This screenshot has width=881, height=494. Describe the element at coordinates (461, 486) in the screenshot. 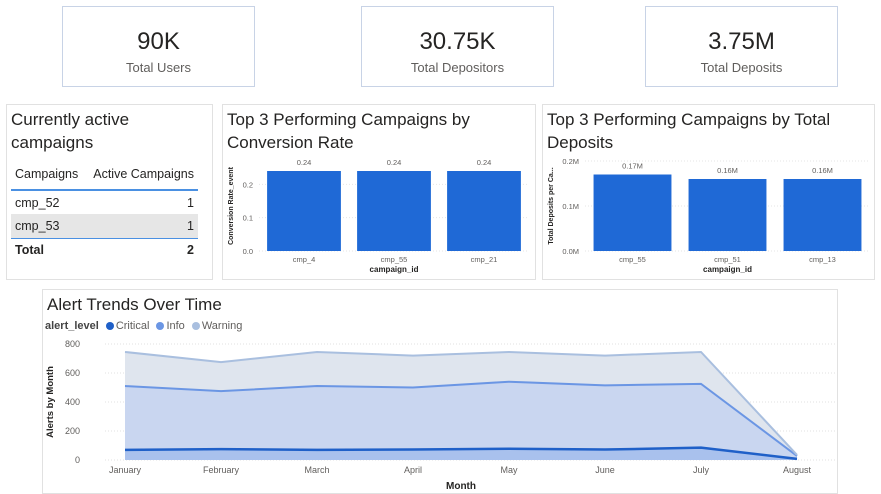

I see `x-axis-title: Month` at that location.